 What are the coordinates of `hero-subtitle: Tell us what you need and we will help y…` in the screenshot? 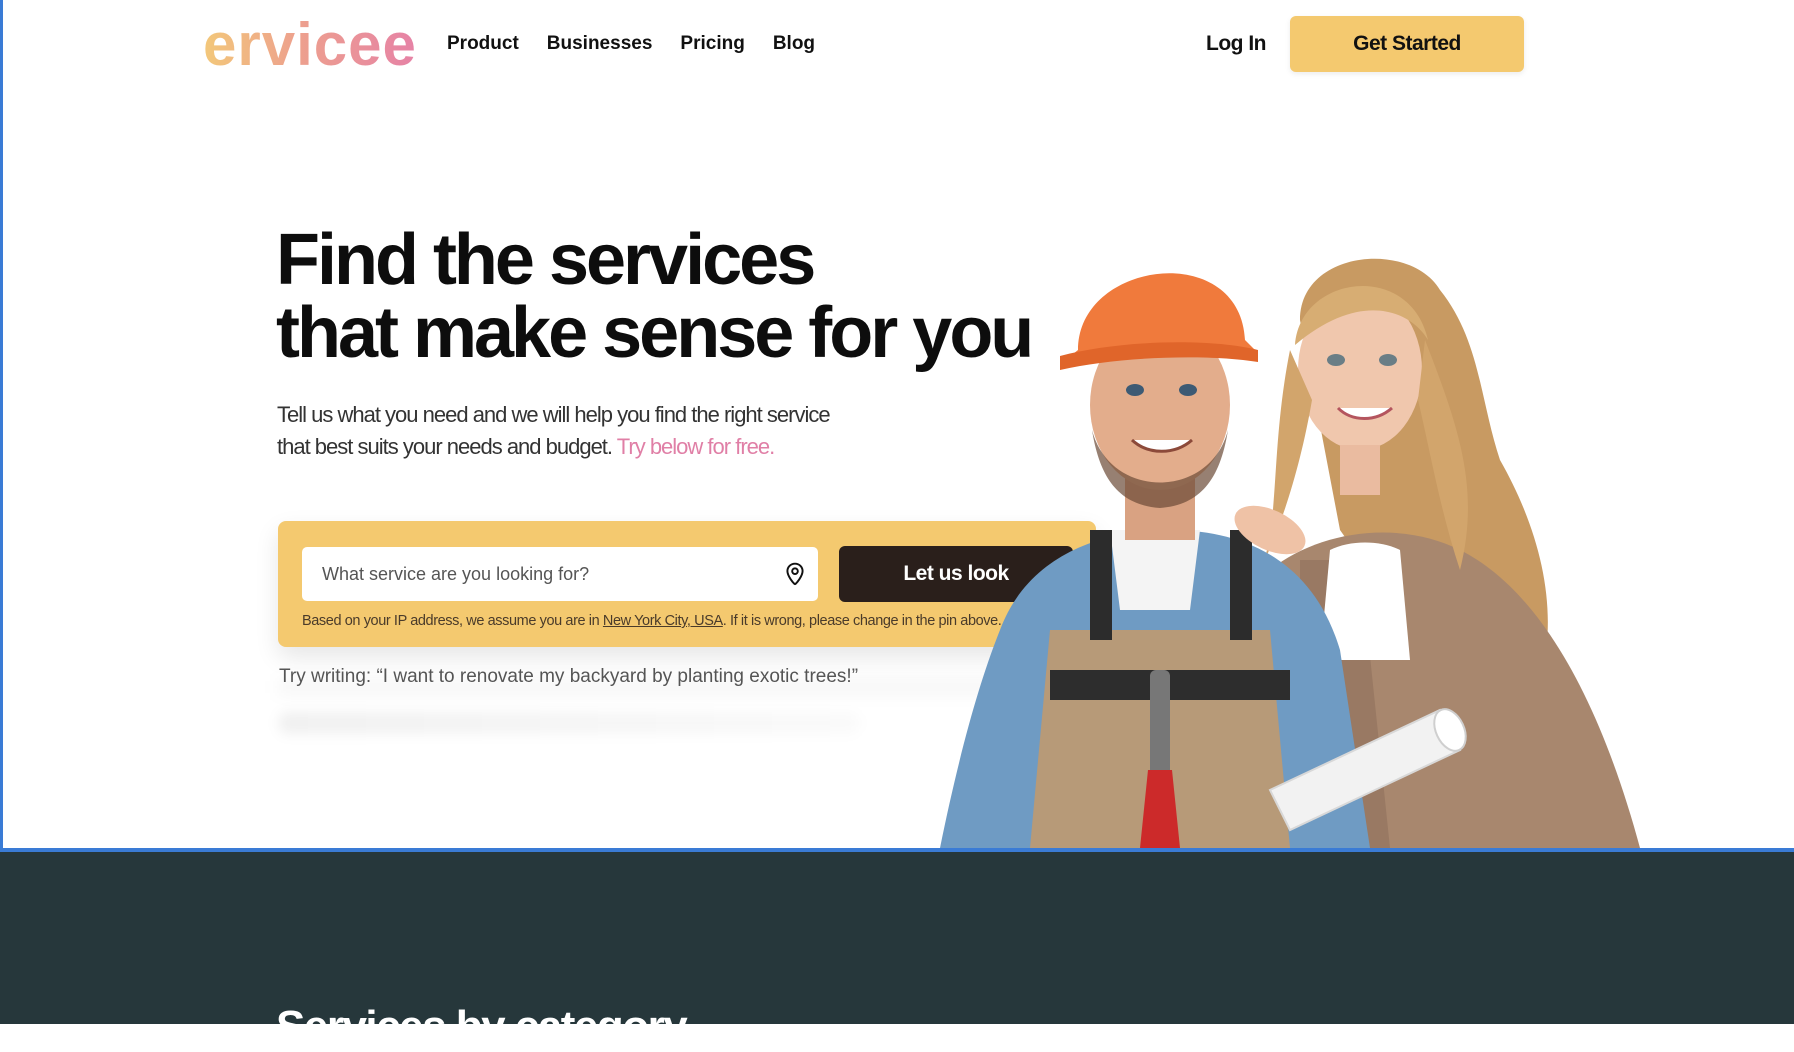 It's located at (557, 431).